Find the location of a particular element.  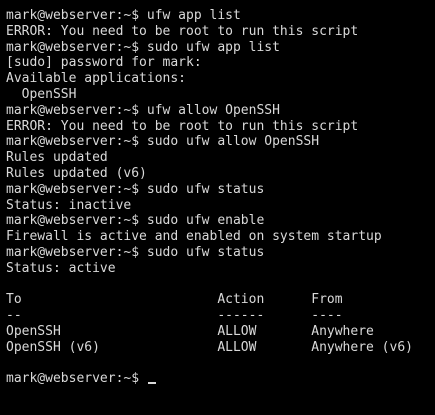

terminal-line: mark@webserver:~$ sudo ufw enable is located at coordinates (135, 221).